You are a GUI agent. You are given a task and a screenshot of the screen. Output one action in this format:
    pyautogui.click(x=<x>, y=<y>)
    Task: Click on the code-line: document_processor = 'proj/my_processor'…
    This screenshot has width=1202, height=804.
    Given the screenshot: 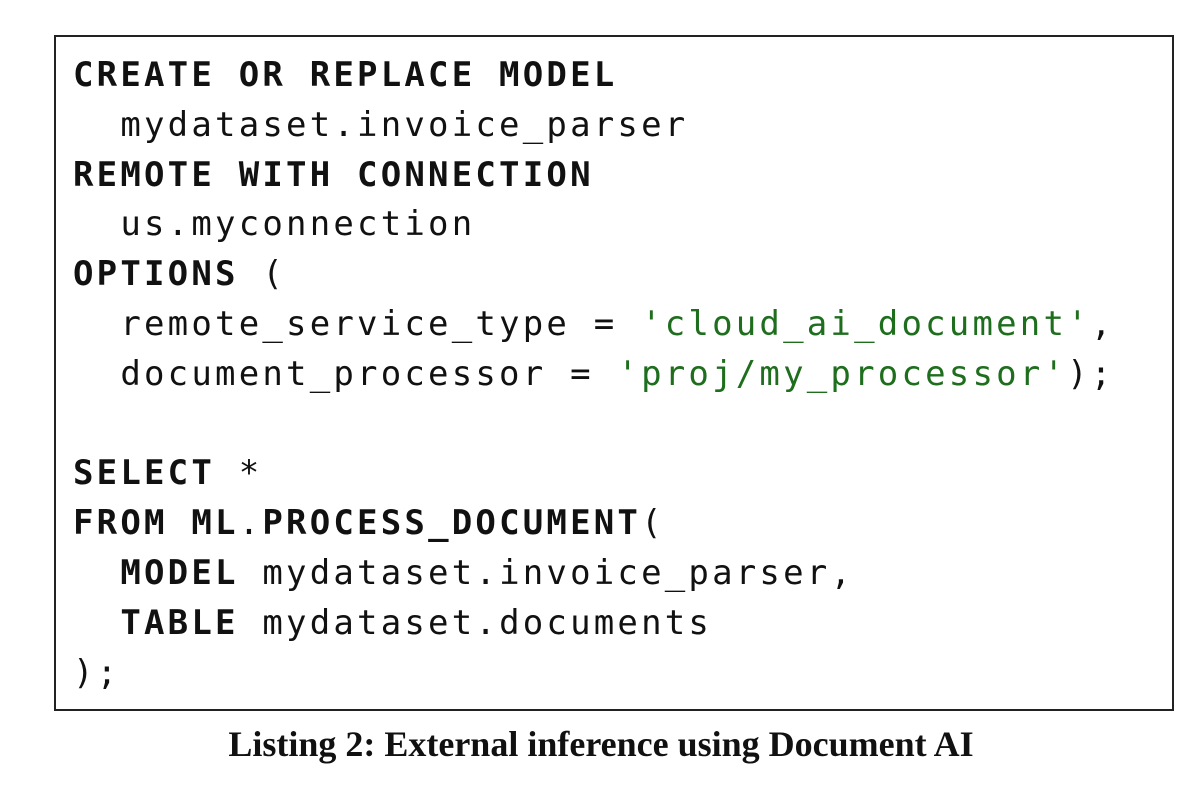 What is the action you would take?
    pyautogui.click(x=593, y=375)
    